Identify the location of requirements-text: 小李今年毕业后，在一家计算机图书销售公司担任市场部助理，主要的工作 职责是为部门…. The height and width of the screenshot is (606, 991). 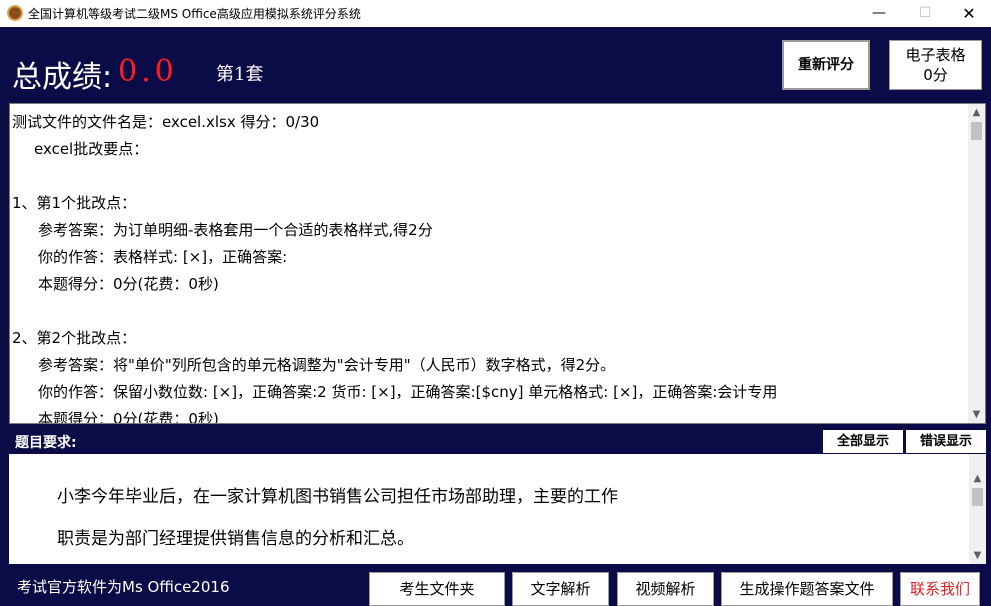
(337, 518).